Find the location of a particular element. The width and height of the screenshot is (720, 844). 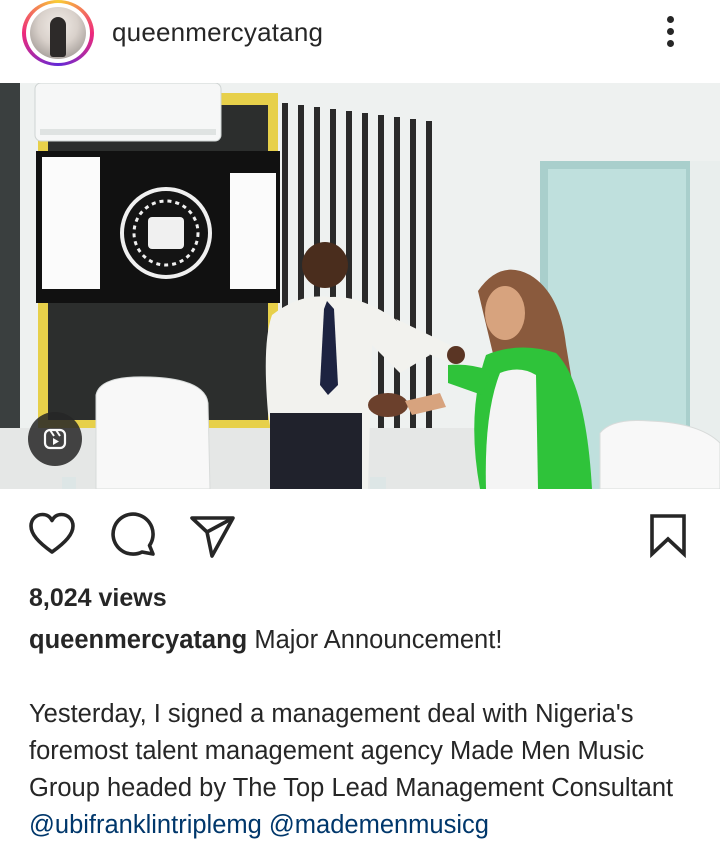

avatar-frame is located at coordinates (58, 33).